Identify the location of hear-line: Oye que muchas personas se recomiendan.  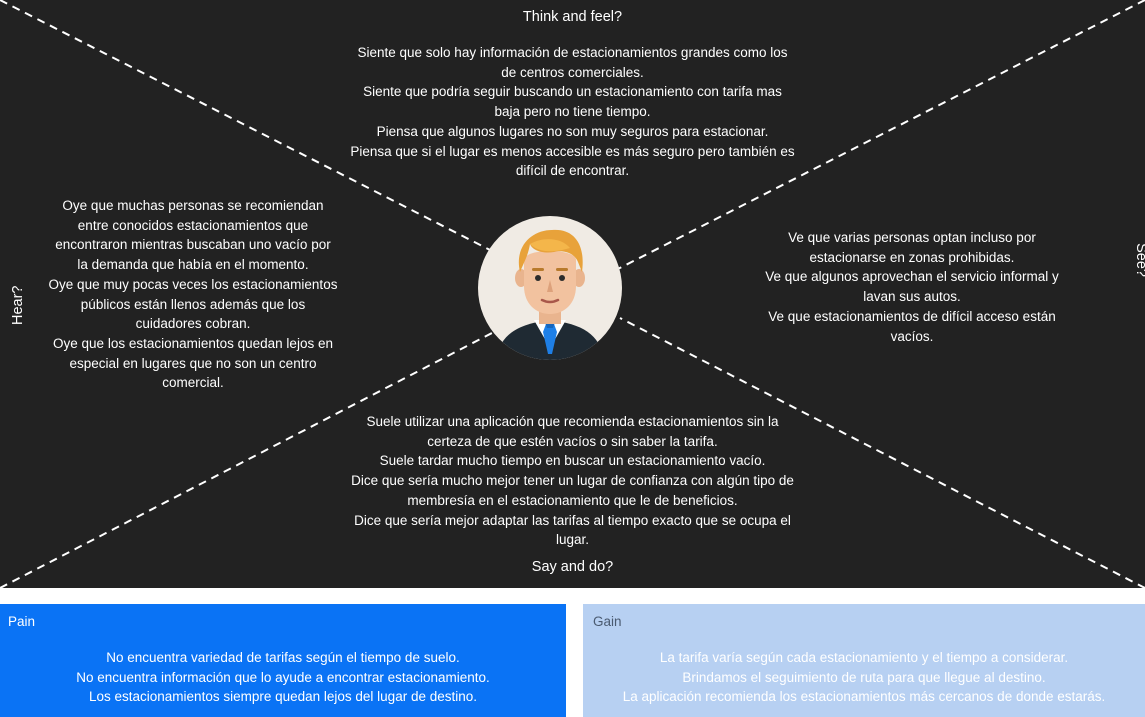
(193, 205).